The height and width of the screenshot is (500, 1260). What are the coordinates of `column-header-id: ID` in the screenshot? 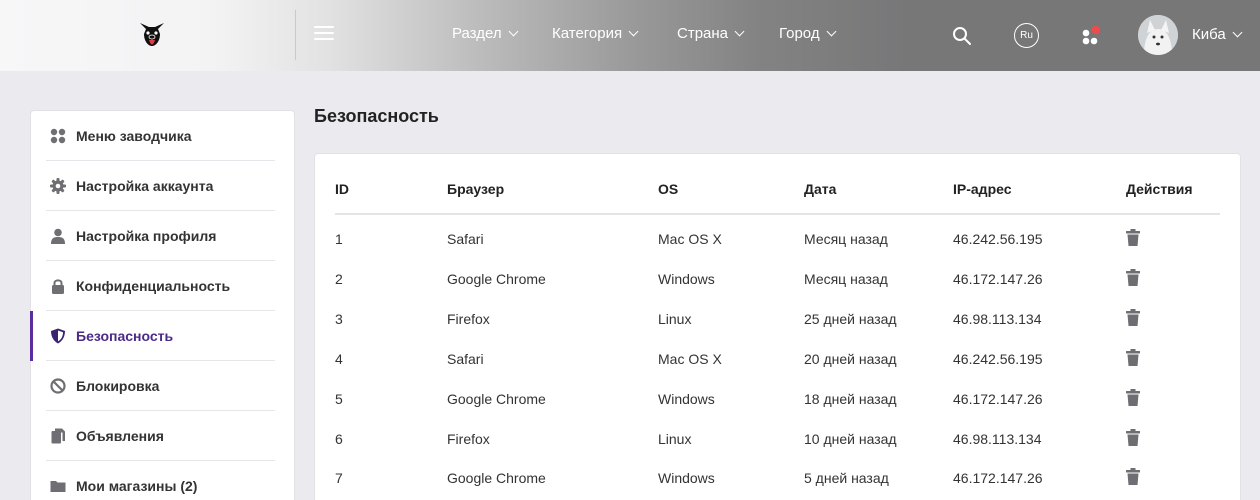 It's located at (342, 189).